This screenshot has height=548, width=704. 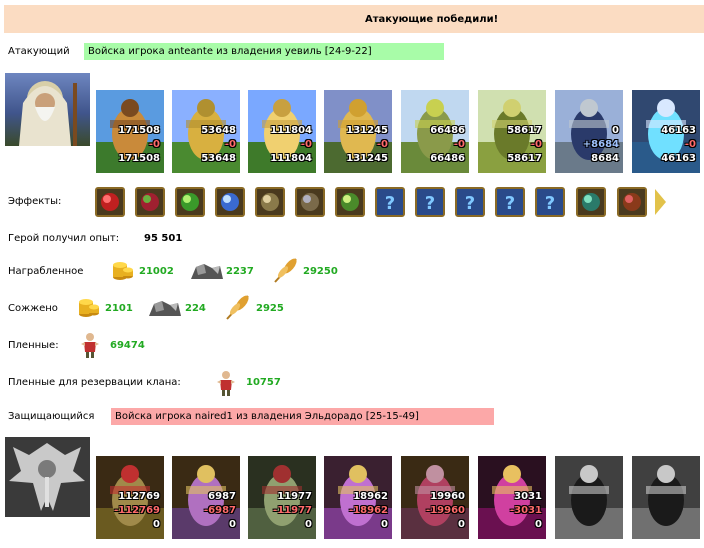 What do you see at coordinates (591, 202) in the screenshot?
I see `shield-orb-icon` at bounding box center [591, 202].